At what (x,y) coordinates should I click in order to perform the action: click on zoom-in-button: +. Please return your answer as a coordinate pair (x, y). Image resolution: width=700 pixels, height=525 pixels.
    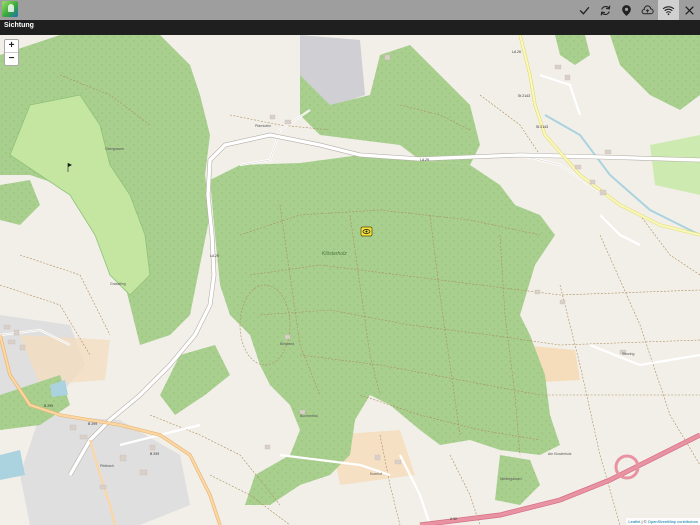
    Looking at the image, I should click on (11, 46).